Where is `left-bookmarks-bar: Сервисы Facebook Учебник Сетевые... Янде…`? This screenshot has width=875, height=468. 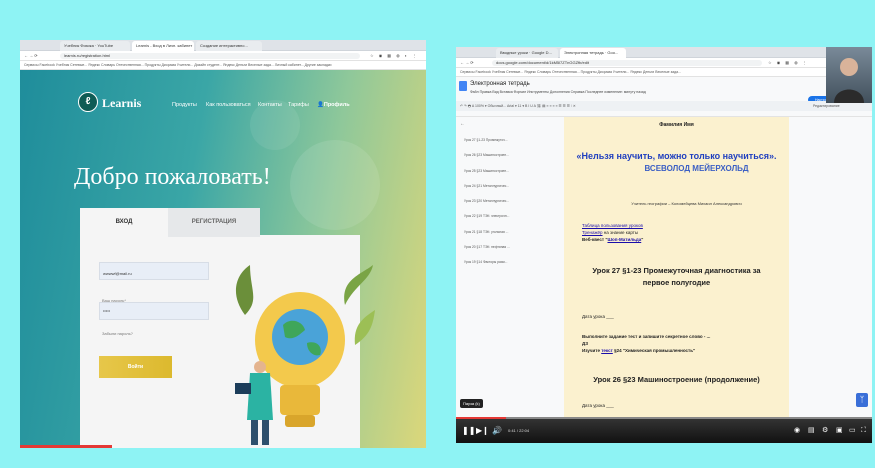
left-bookmarks-bar: Сервисы Facebook Учебник Сетевые... Янде… is located at coordinates (223, 65).